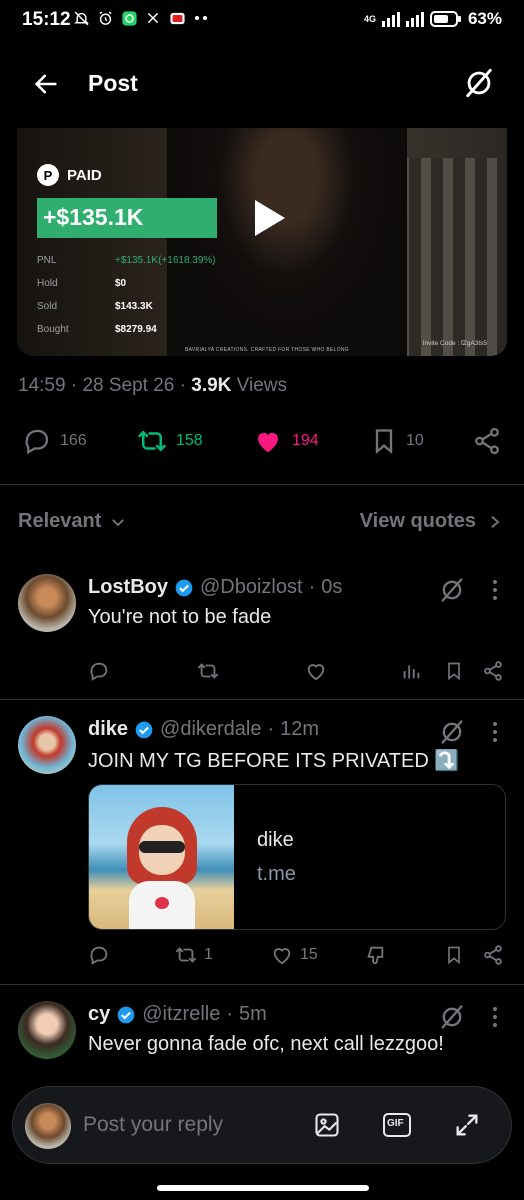 This screenshot has height=1200, width=524. Describe the element at coordinates (294, 955) in the screenshot. I see `like-button: 15` at that location.